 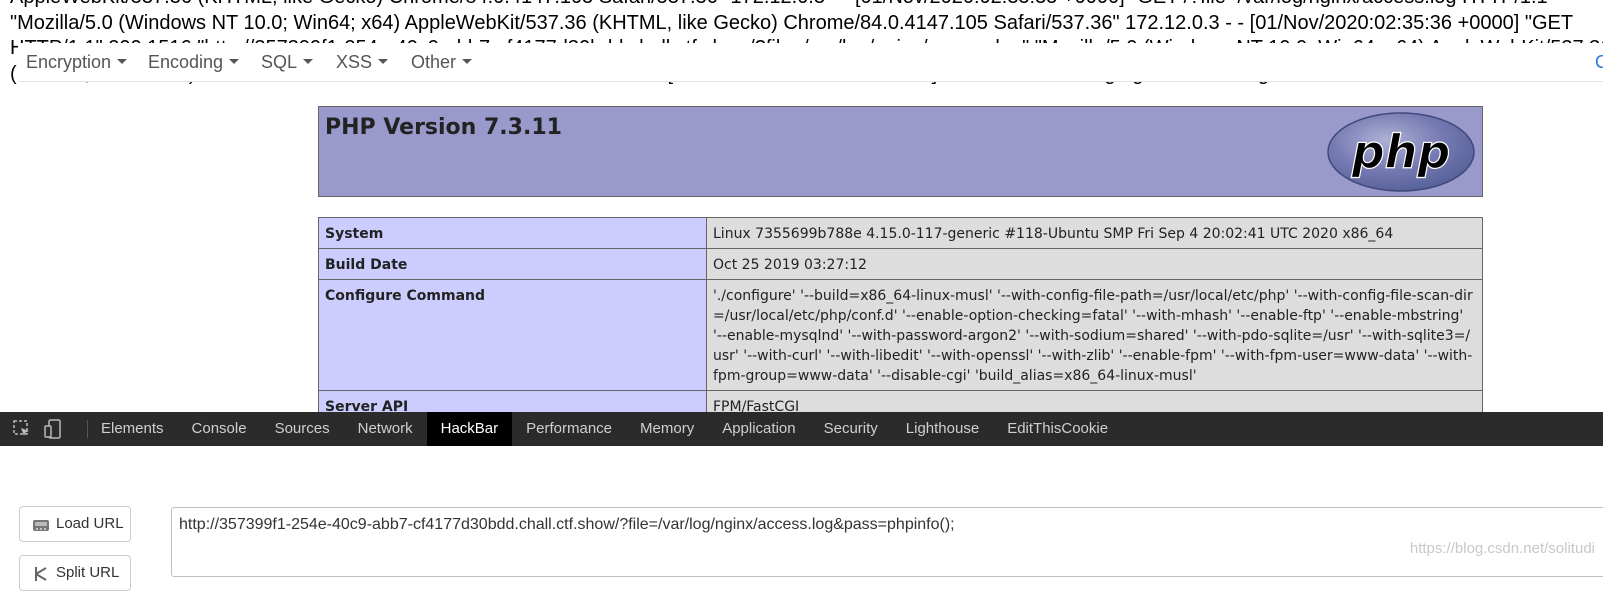 I want to click on menu-encoding: Encoding, so click(x=194, y=62).